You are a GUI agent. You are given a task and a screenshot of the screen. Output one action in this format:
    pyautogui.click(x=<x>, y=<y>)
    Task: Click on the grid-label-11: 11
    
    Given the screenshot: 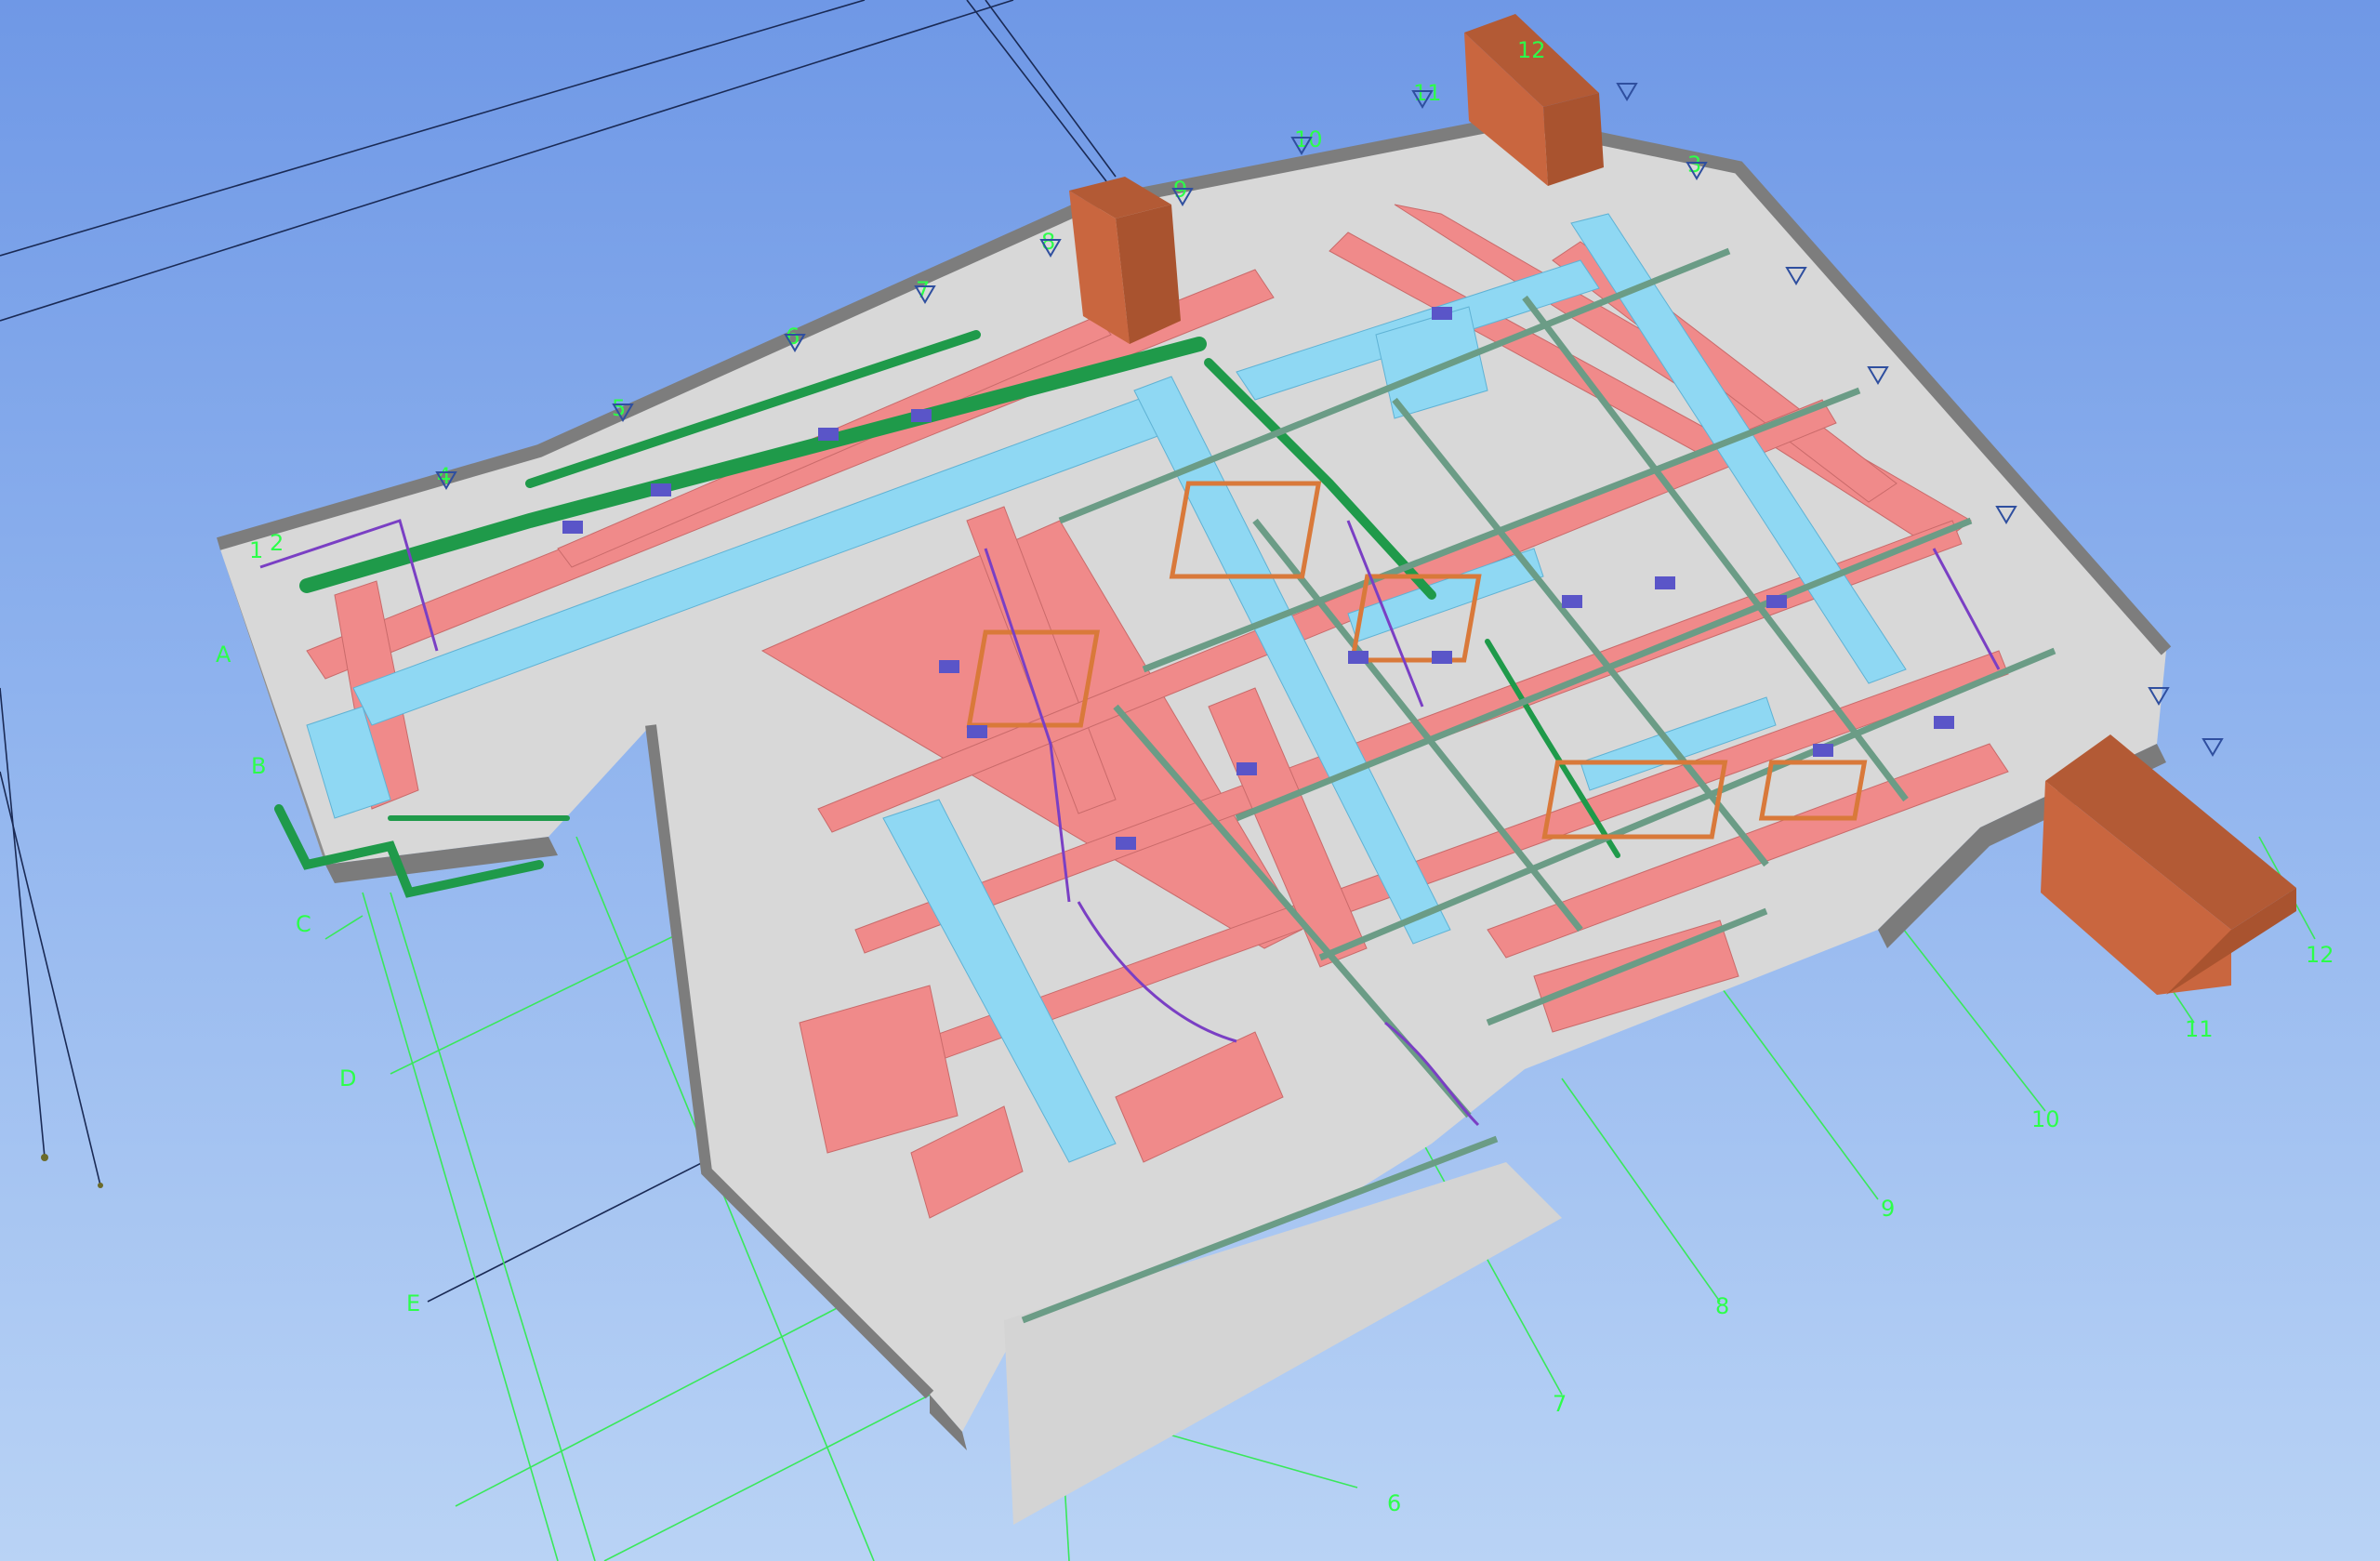 What is the action you would take?
    pyautogui.click(x=2199, y=1029)
    